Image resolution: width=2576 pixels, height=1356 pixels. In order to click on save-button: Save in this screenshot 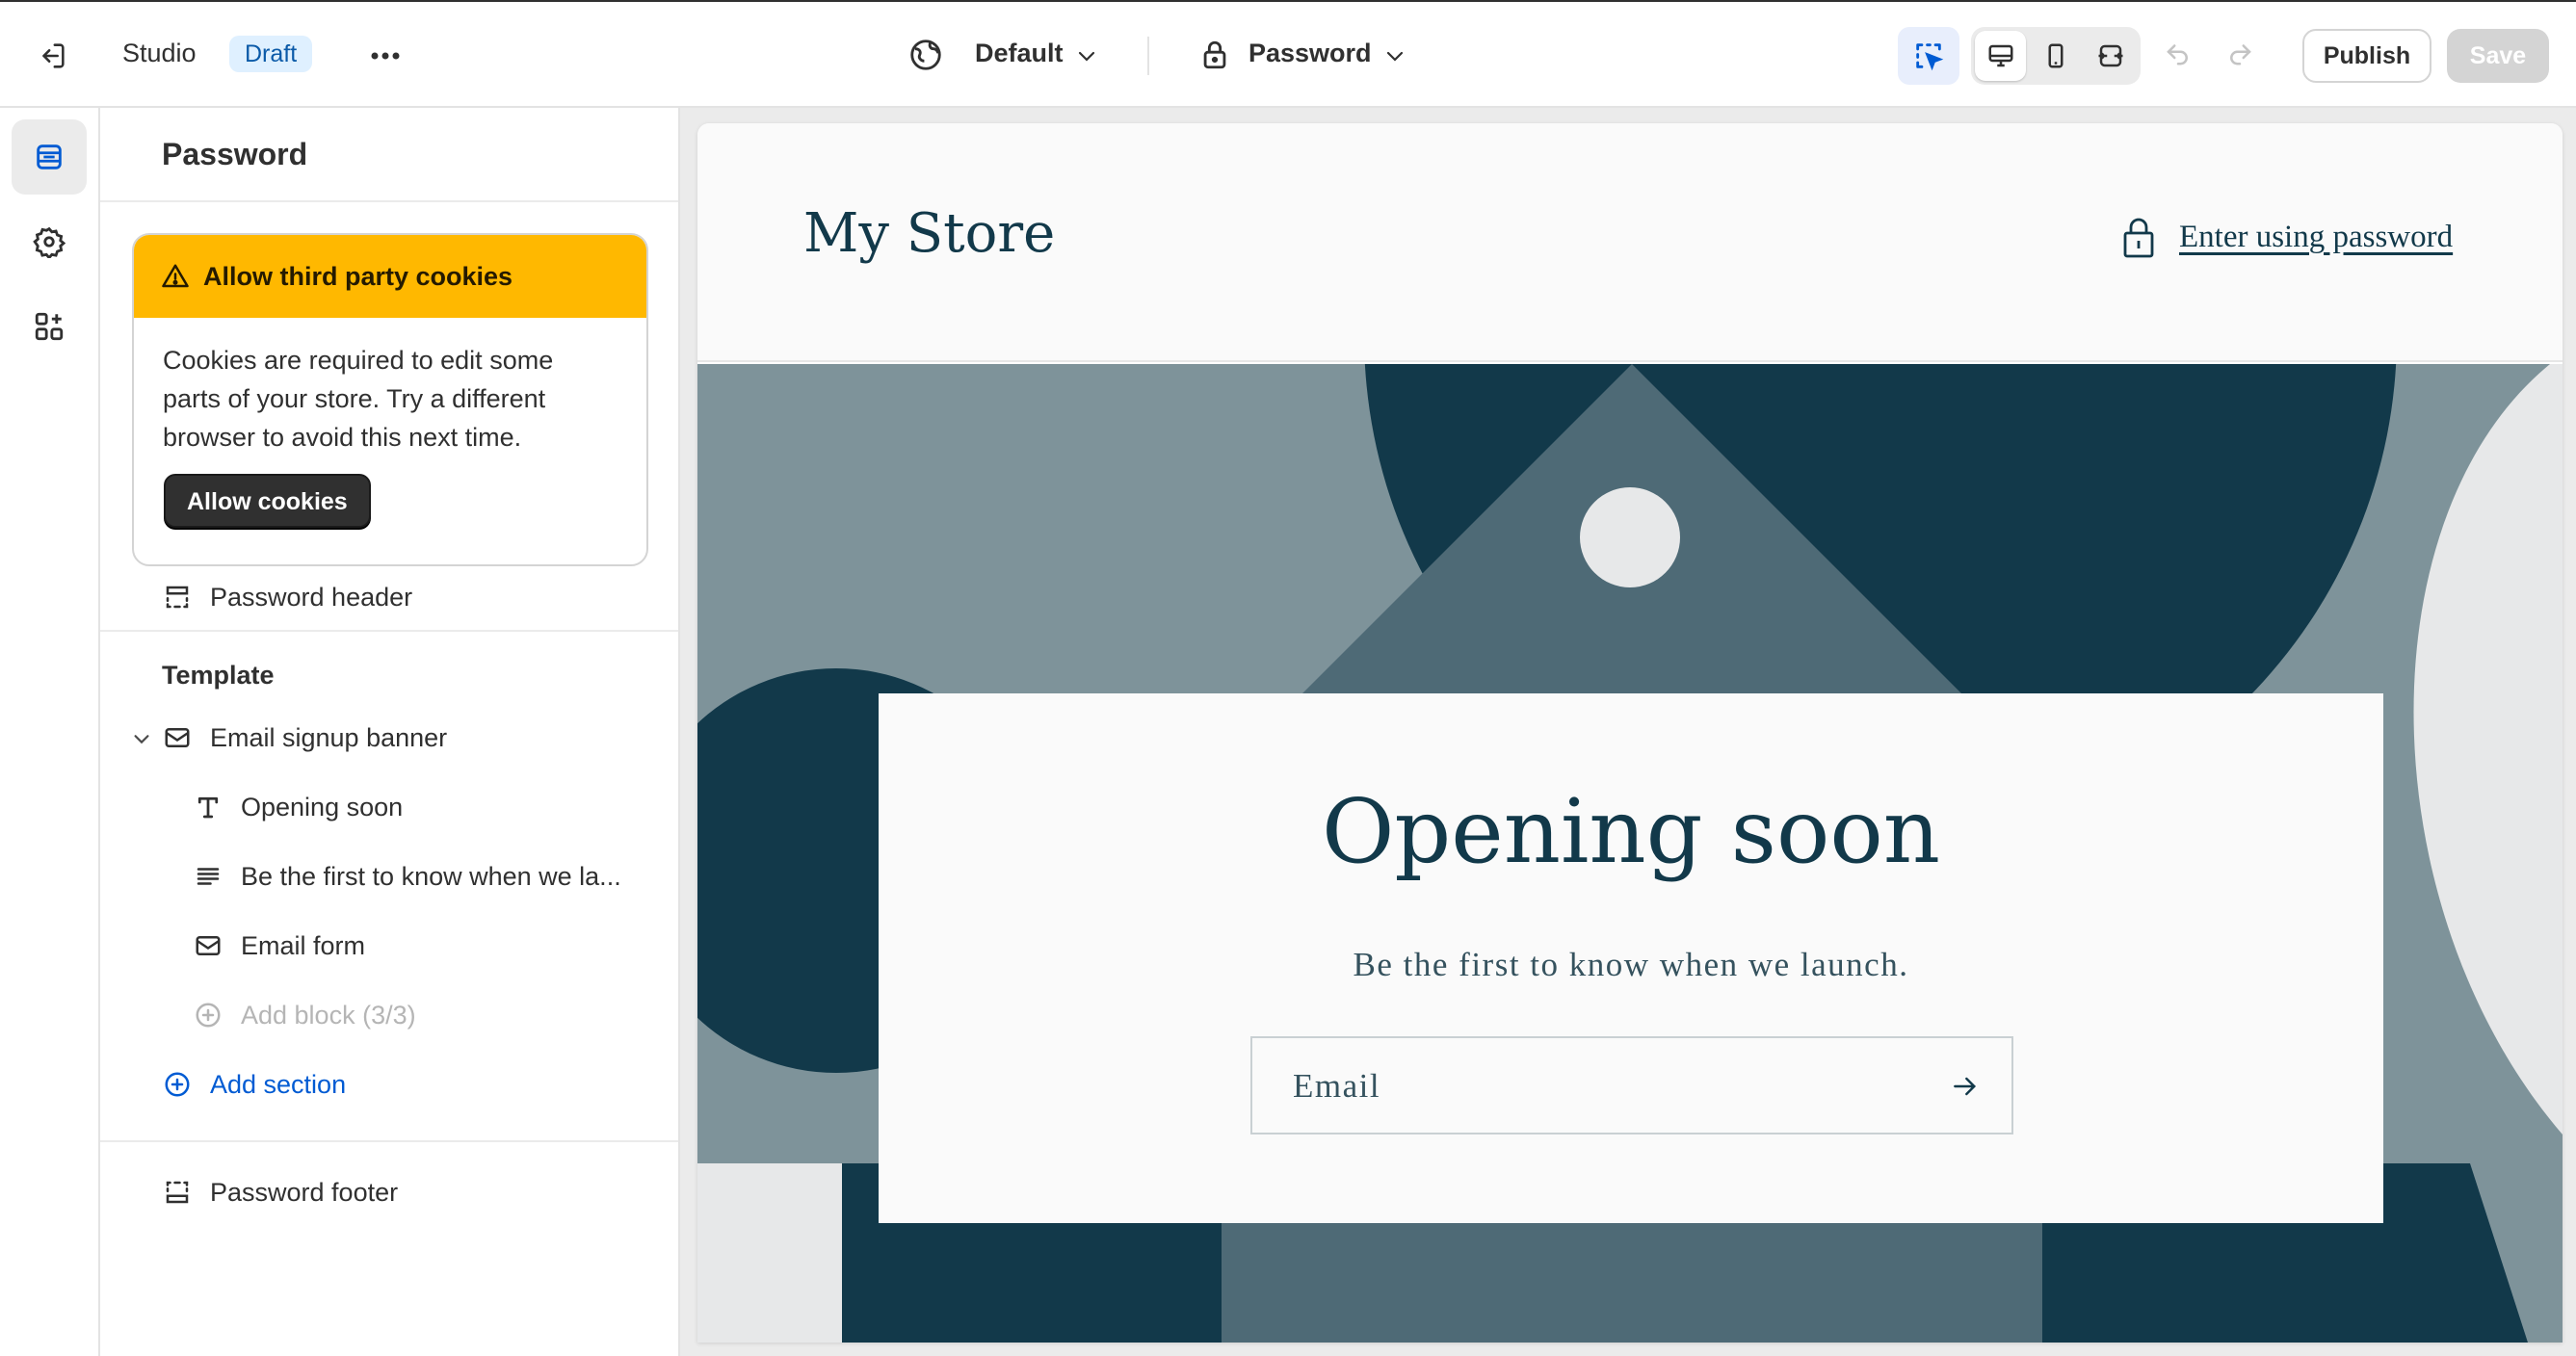, I will do `click(2498, 56)`.